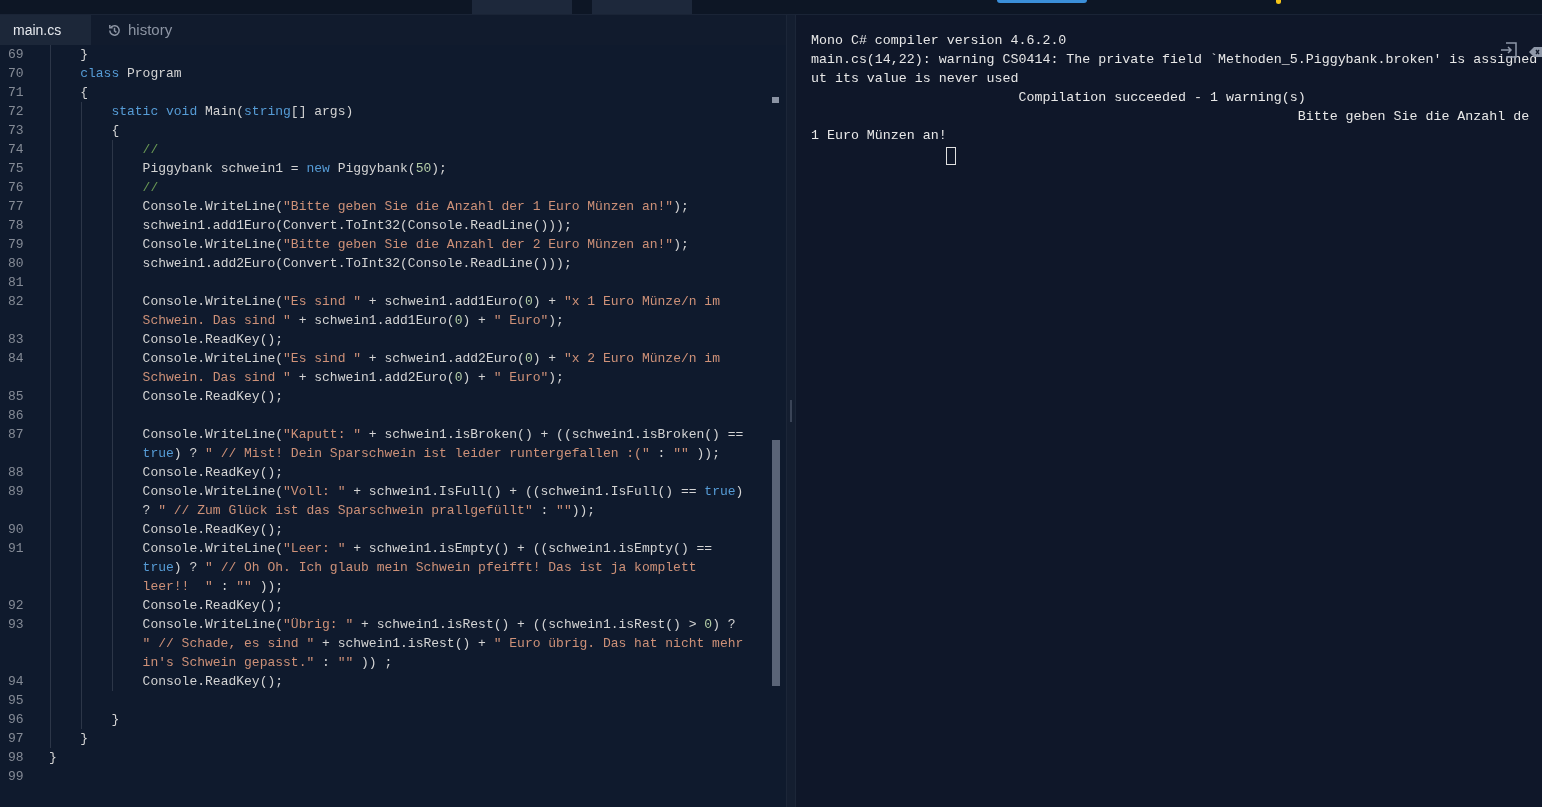  What do you see at coordinates (16, 225) in the screenshot?
I see `line-number: 78` at bounding box center [16, 225].